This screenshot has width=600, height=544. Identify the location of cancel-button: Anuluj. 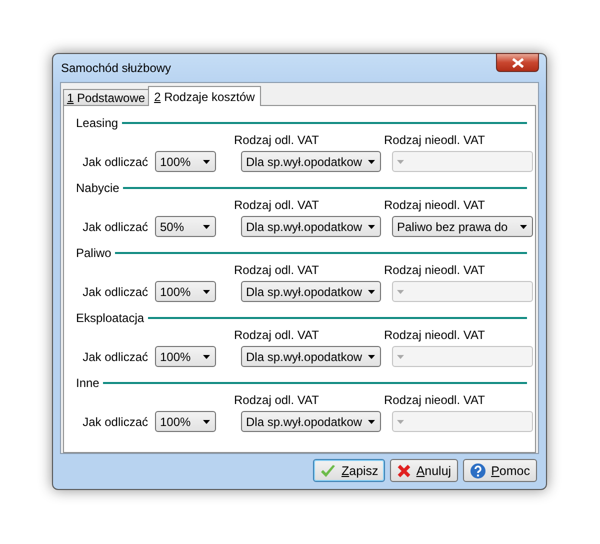
(424, 470).